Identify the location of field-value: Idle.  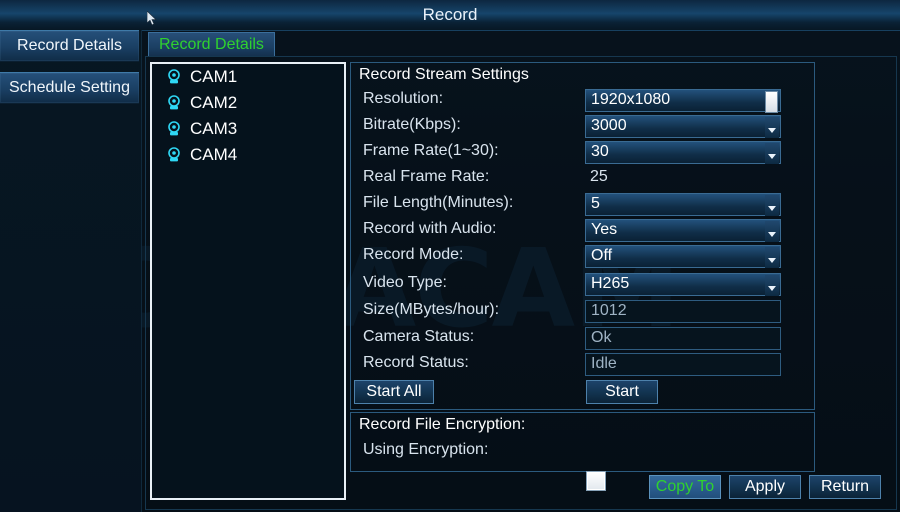
(604, 363).